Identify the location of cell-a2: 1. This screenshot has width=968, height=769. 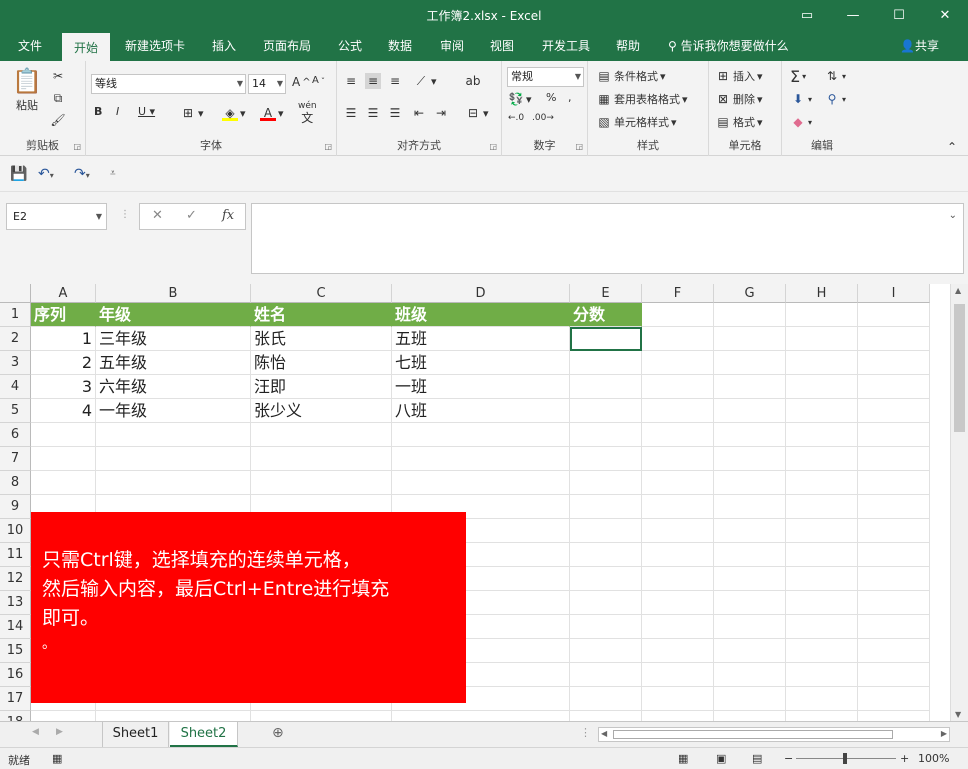
(63, 339).